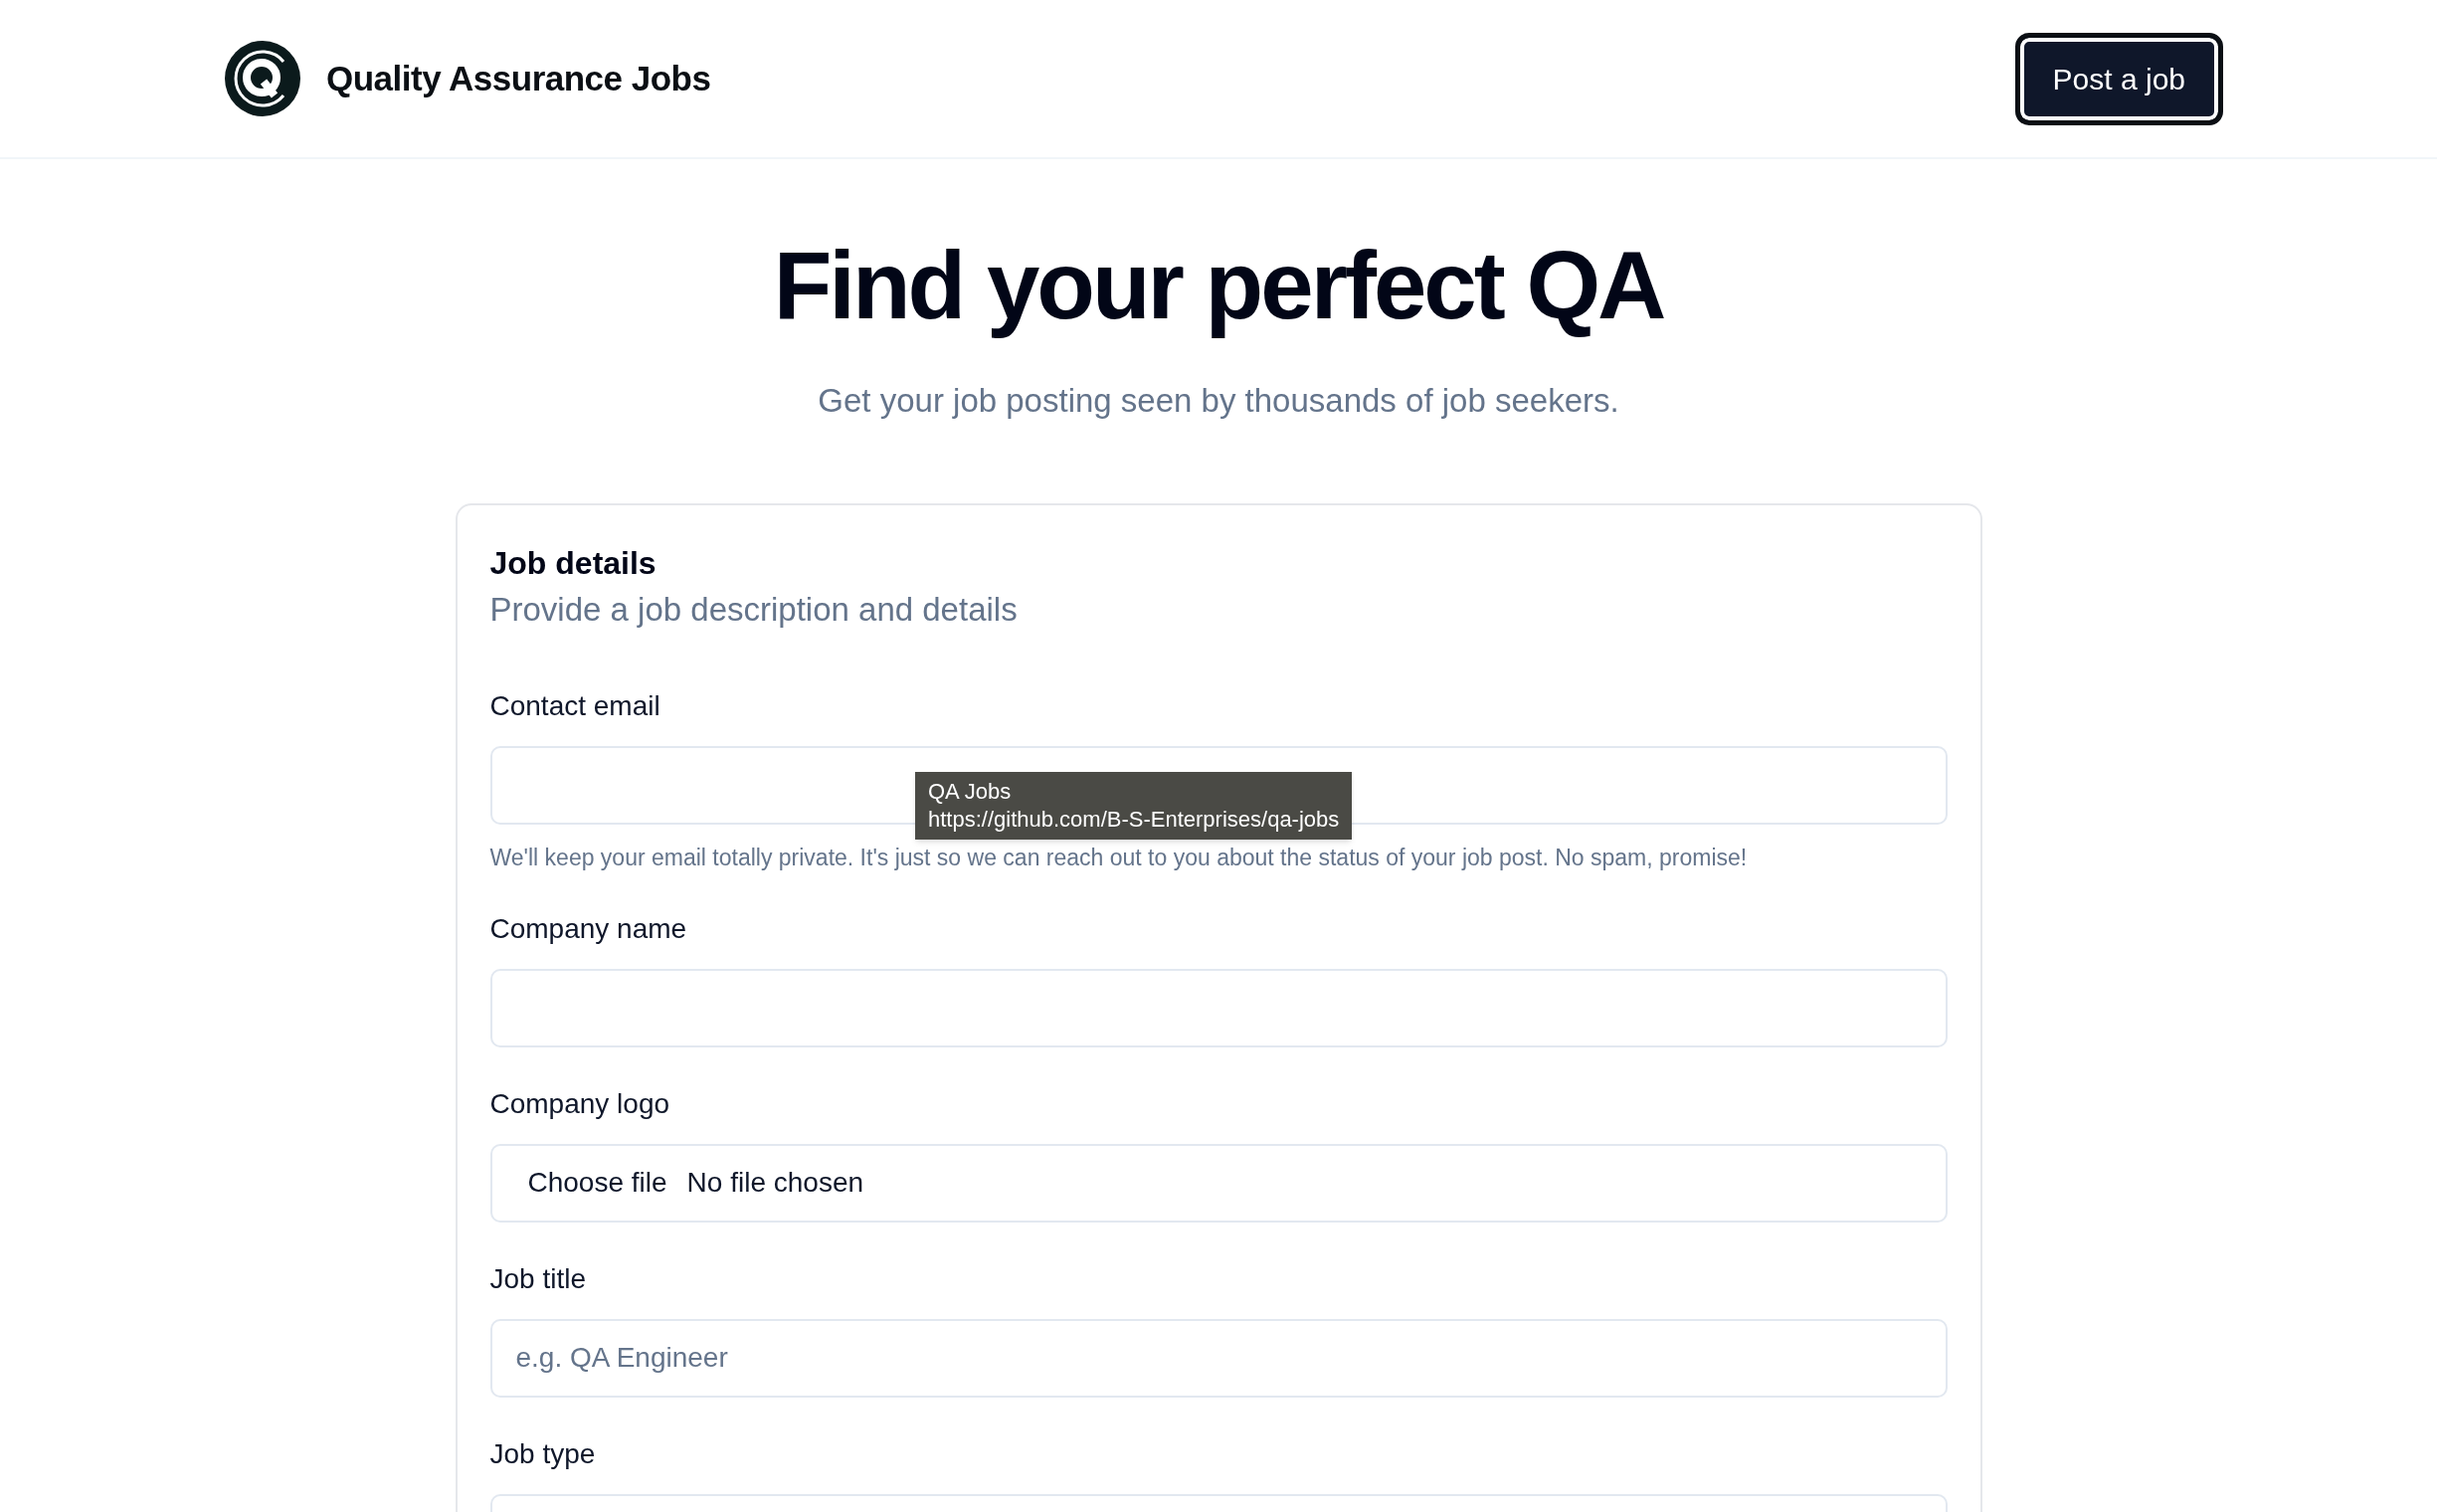  Describe the element at coordinates (597, 1183) in the screenshot. I see `choose-file-button: Choose file` at that location.